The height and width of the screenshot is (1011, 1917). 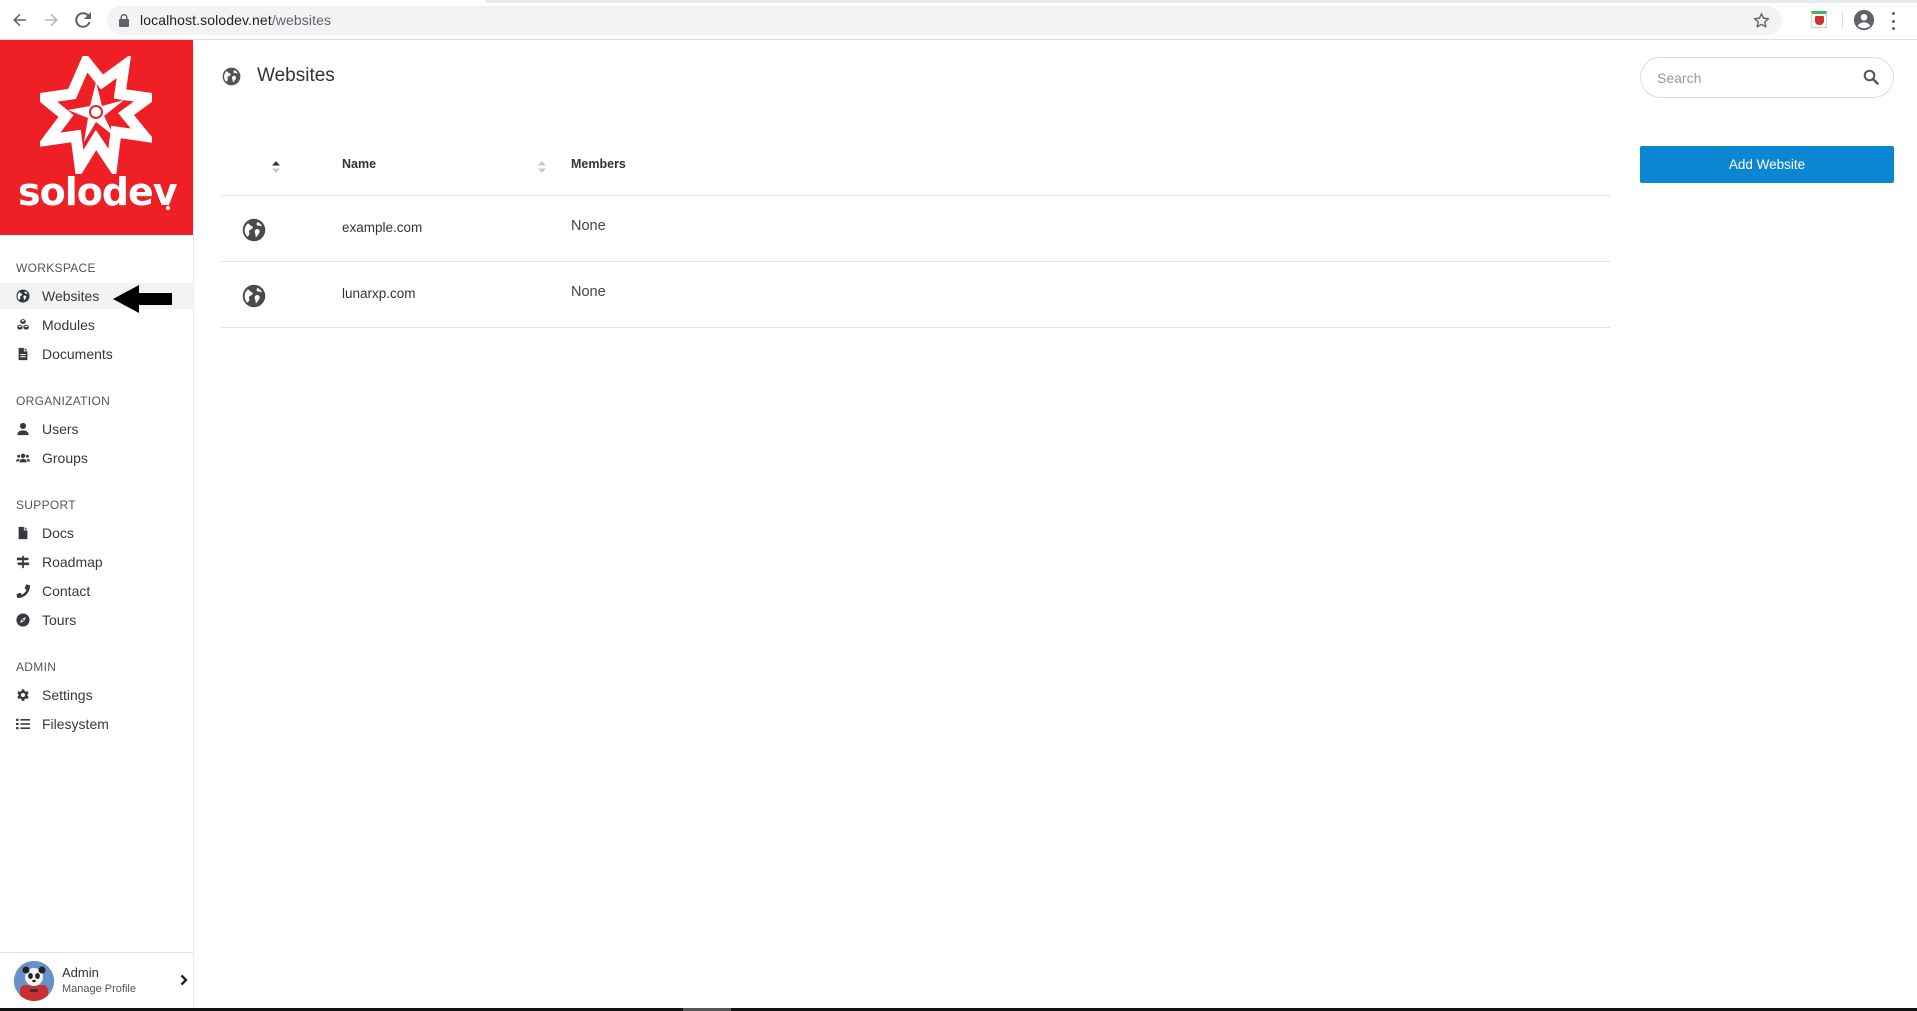 I want to click on table-row: example.com None, so click(x=915, y=229).